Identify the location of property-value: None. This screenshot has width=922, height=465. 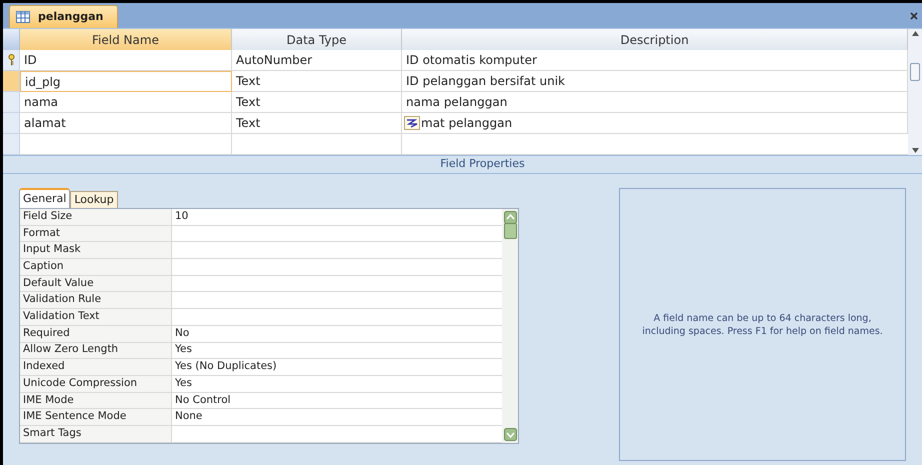
(337, 417).